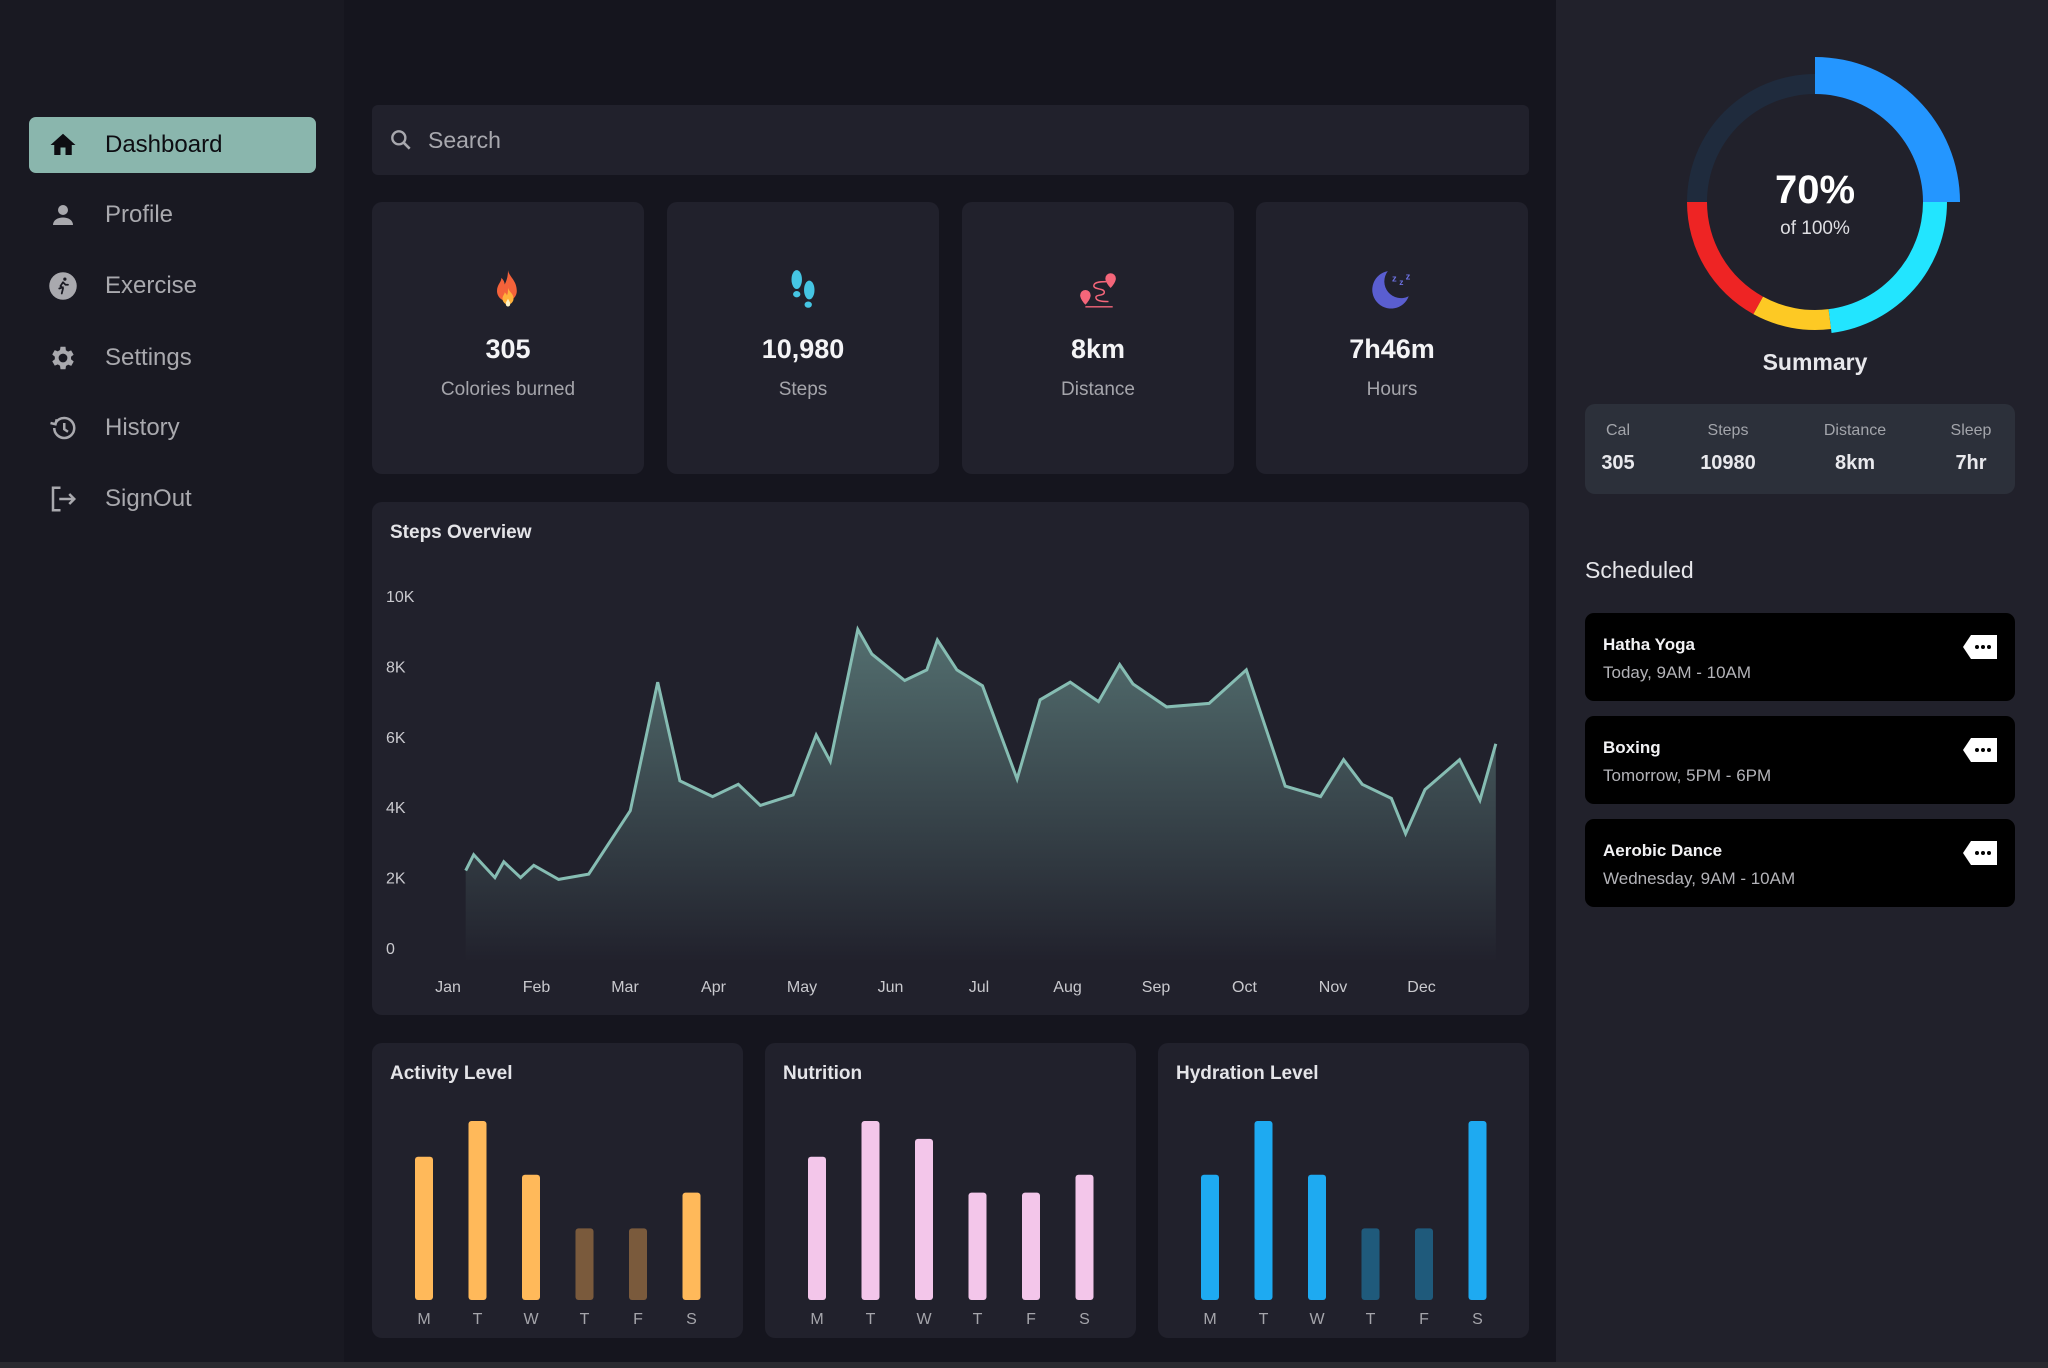 The height and width of the screenshot is (1368, 2048). Describe the element at coordinates (396, 879) in the screenshot. I see `y-tick-label: 2K` at that location.